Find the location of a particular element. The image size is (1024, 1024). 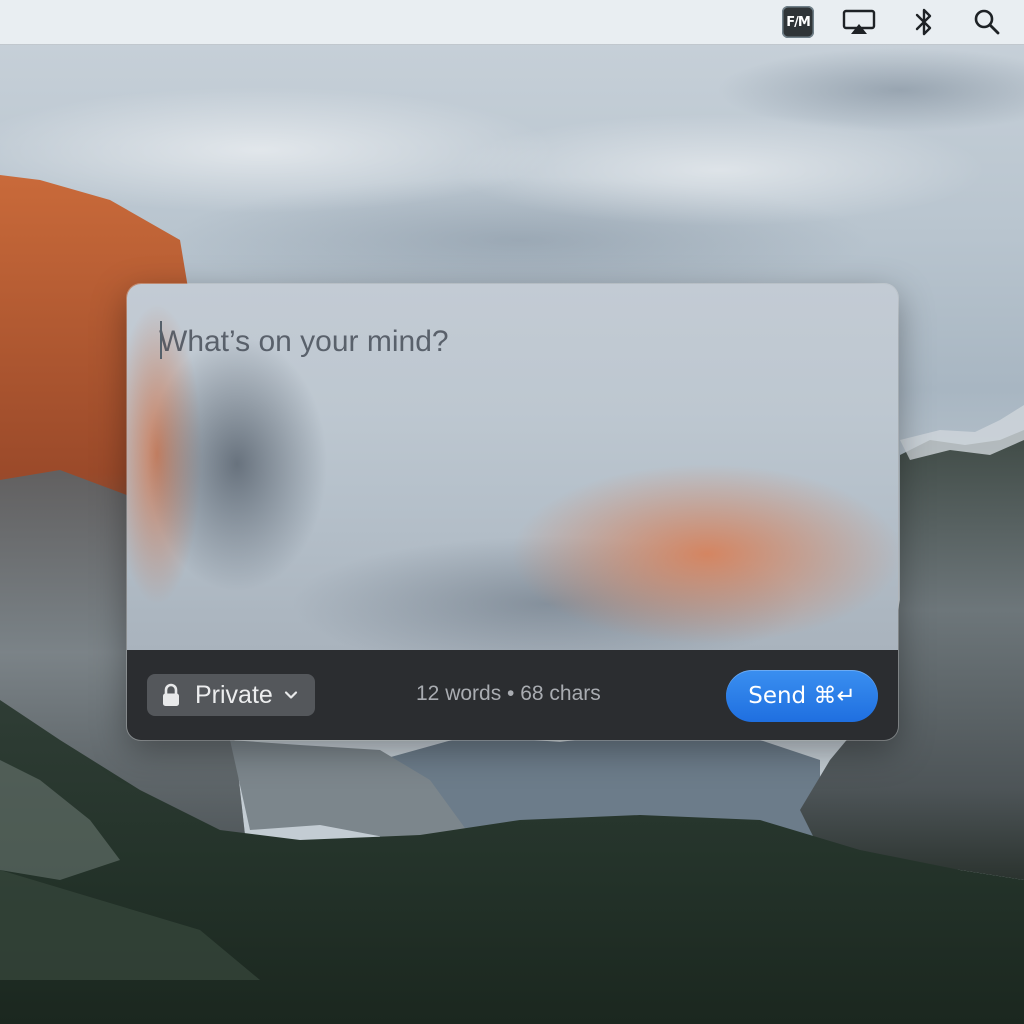

bluetooth-icon is located at coordinates (924, 22).